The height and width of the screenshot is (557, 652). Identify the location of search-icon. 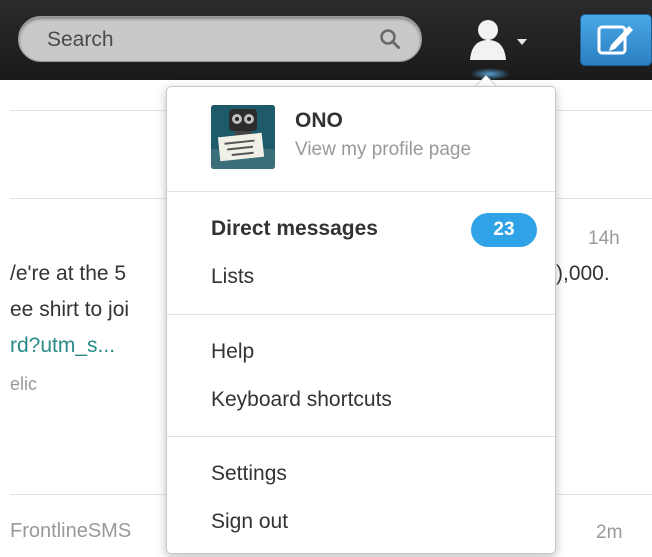
(390, 39).